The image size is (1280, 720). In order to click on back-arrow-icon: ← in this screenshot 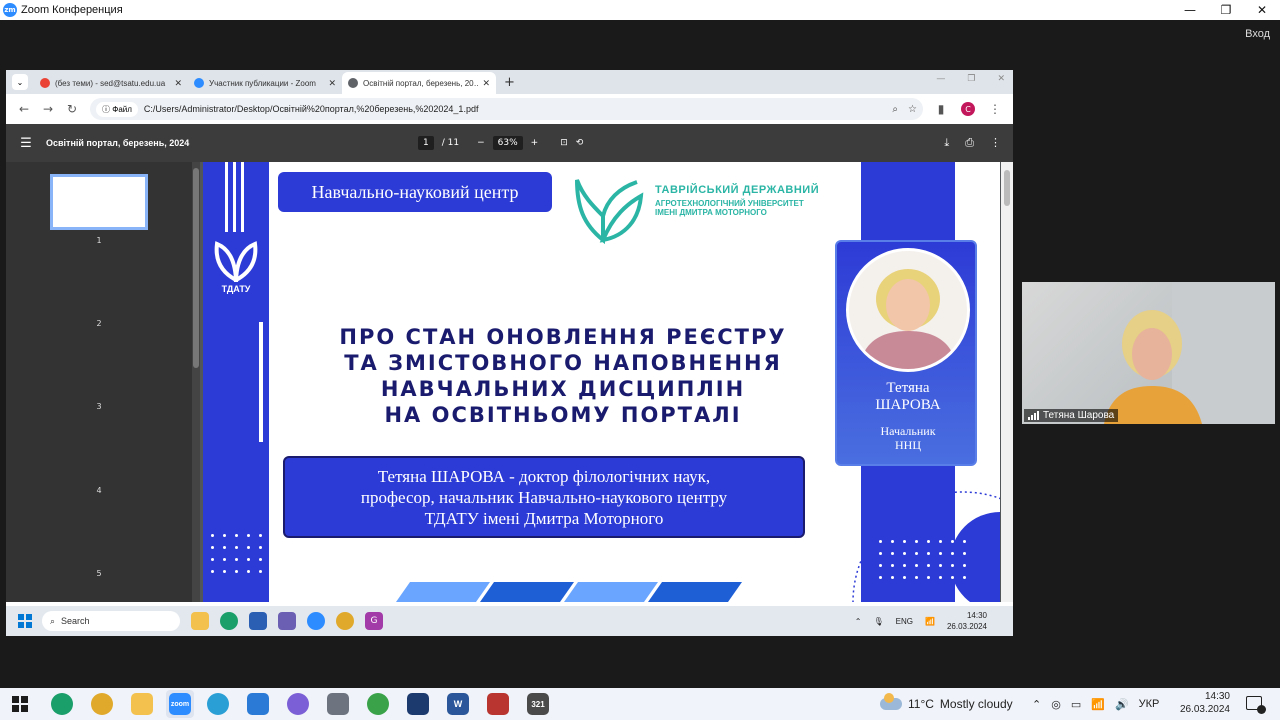, I will do `click(24, 109)`.